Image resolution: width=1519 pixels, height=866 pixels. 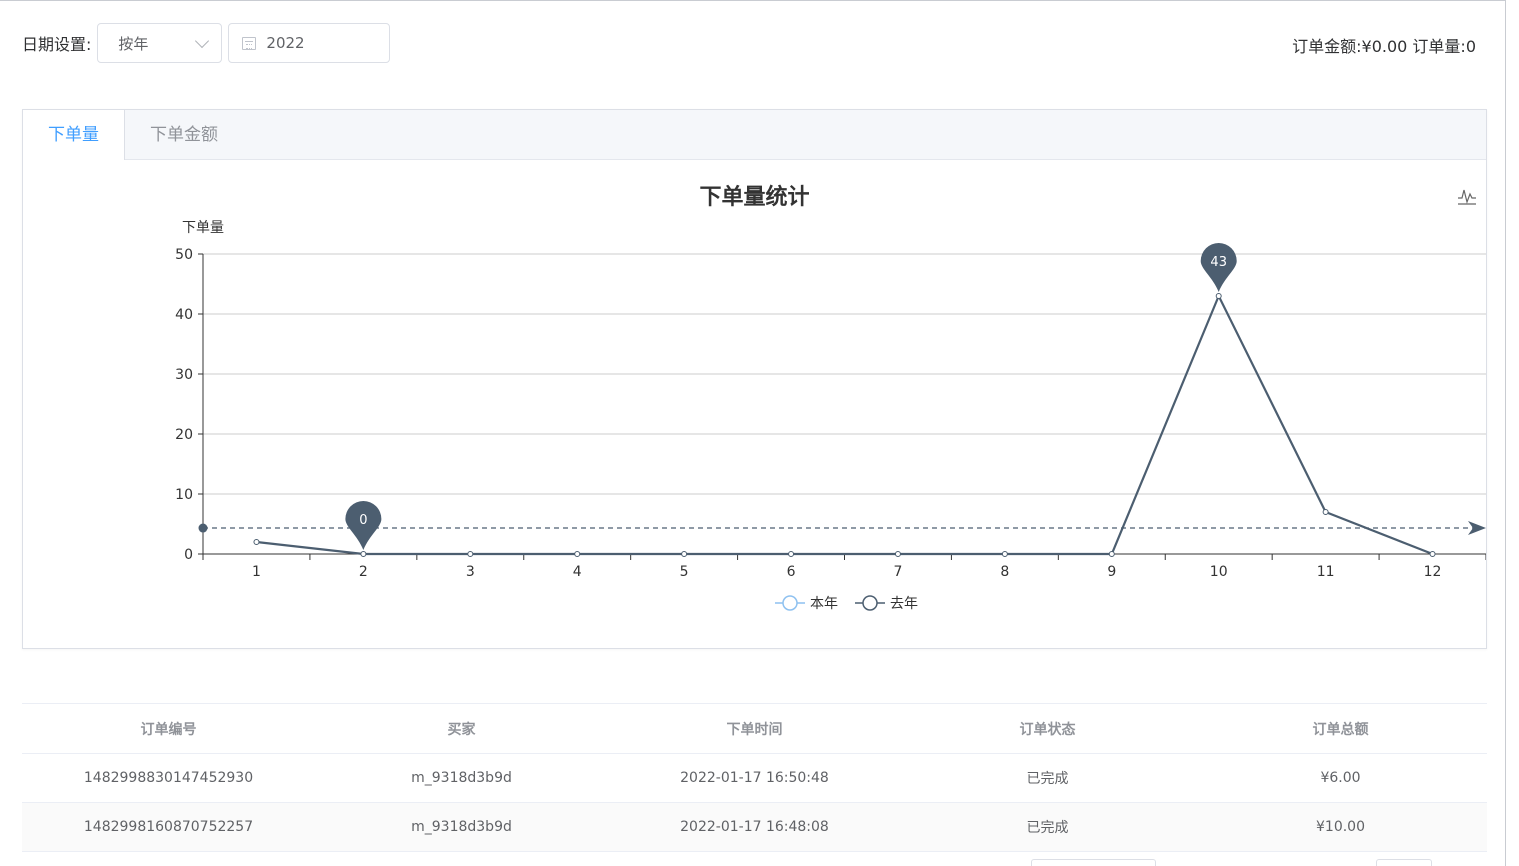 I want to click on cell-order-total: ¥10.00, so click(x=1340, y=827).